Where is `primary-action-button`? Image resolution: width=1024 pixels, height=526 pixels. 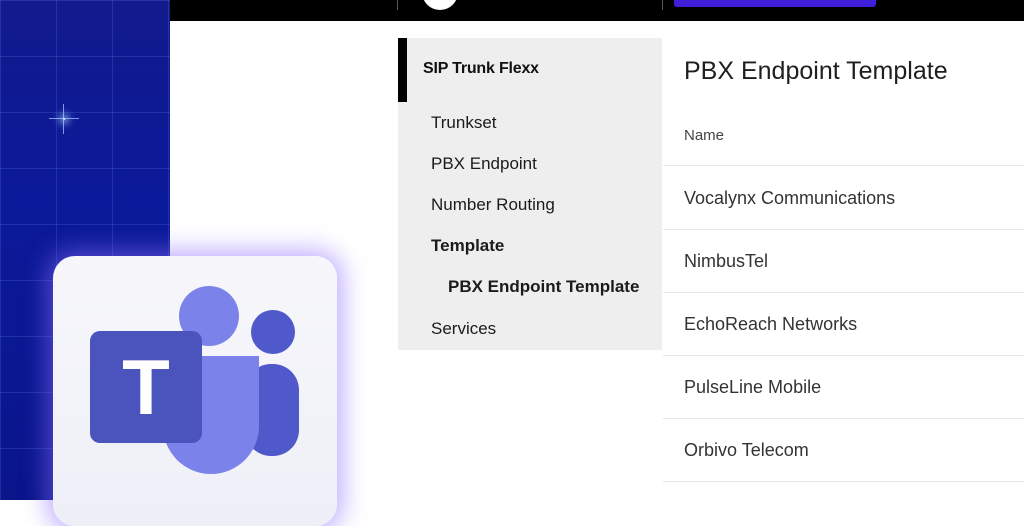 primary-action-button is located at coordinates (775, 3).